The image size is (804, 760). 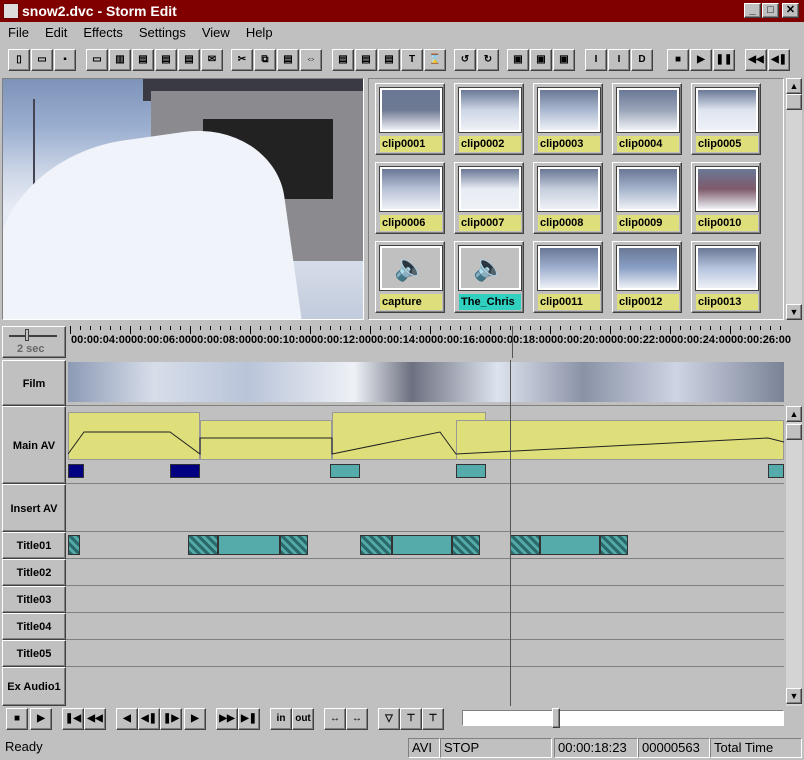 What do you see at coordinates (647, 277) in the screenshot?
I see `clip-tile: clip0012` at bounding box center [647, 277].